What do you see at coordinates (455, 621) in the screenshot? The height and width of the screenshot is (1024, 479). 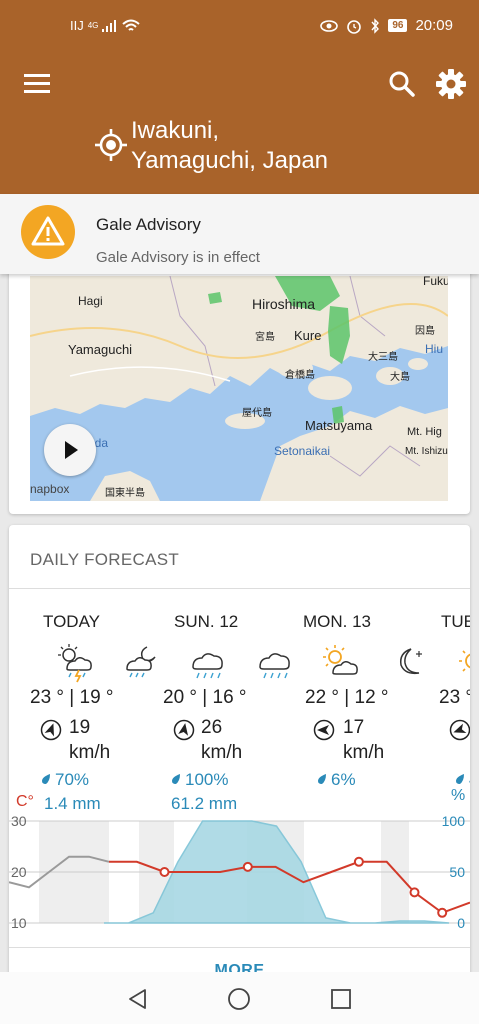 I see `day-name: TUE` at bounding box center [455, 621].